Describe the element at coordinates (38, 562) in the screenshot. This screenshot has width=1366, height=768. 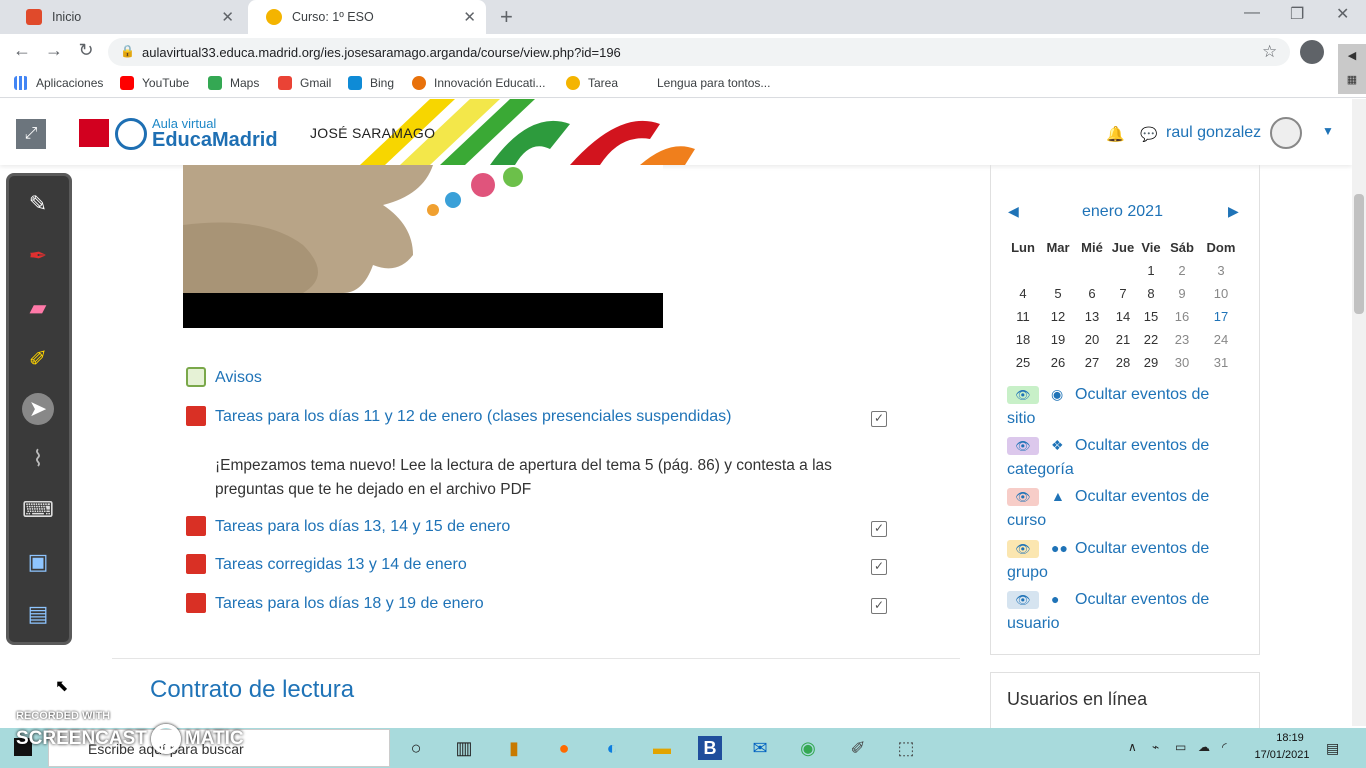
I see `screen-capture-icon: ▣` at that location.